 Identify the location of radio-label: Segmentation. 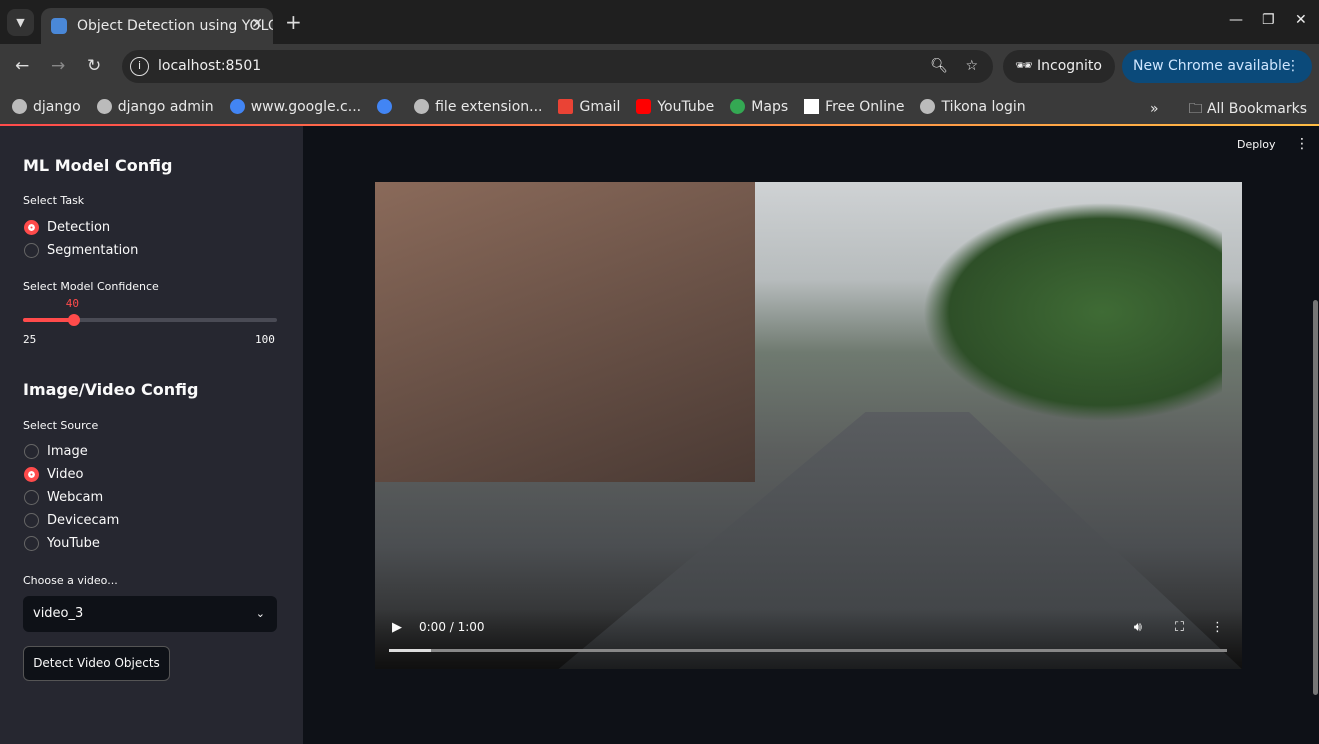
(93, 250).